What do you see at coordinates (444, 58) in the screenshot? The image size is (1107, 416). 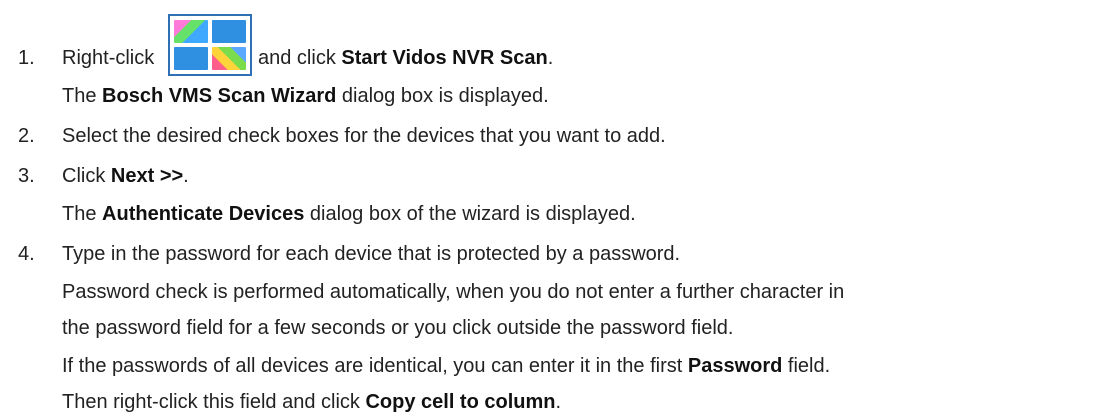 I see `start-vidos-nvr-scan-label: Start Vidos NVR Scan` at bounding box center [444, 58].